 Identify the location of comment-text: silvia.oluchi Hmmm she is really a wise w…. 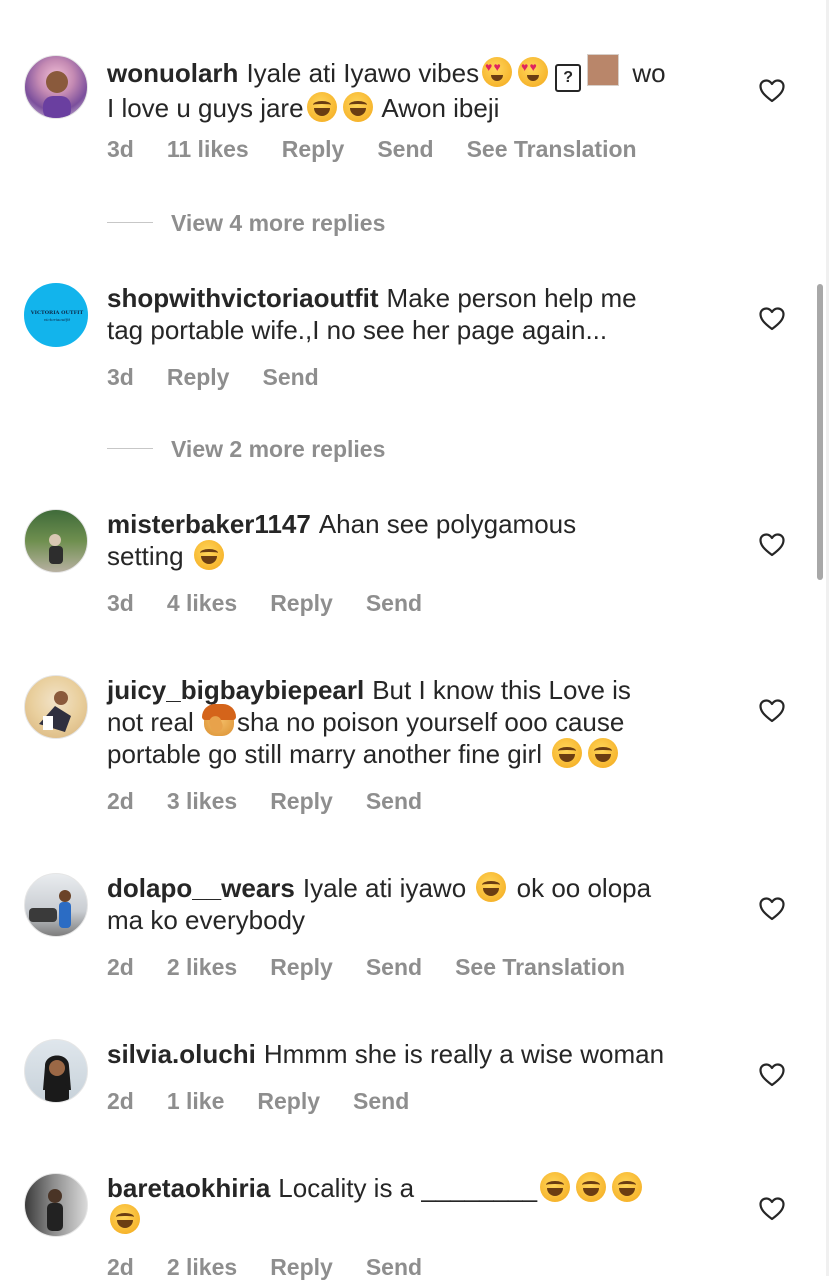
(422, 1054).